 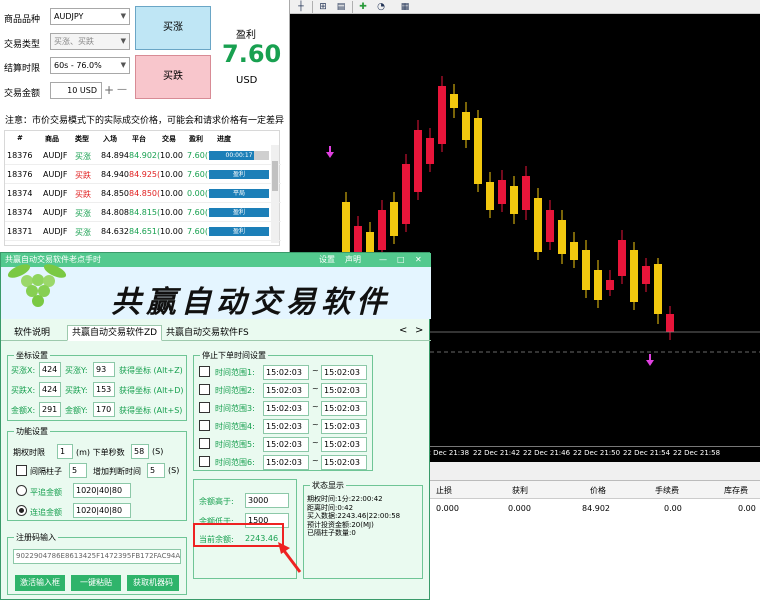 I want to click on order-progress-bar: 盈利, so click(x=239, y=174).